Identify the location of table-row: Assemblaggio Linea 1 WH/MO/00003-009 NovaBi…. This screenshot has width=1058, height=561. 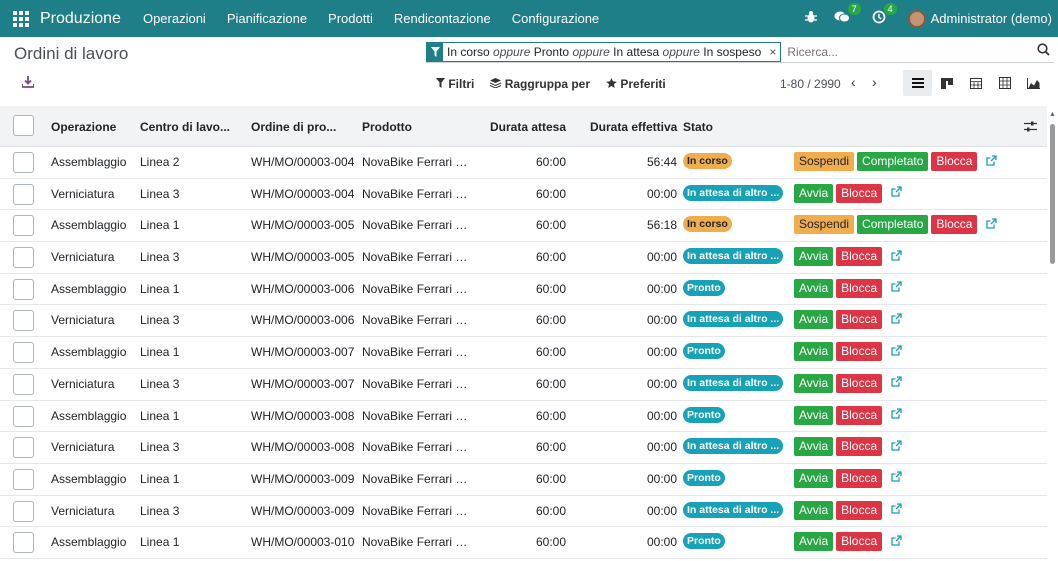
(523, 480).